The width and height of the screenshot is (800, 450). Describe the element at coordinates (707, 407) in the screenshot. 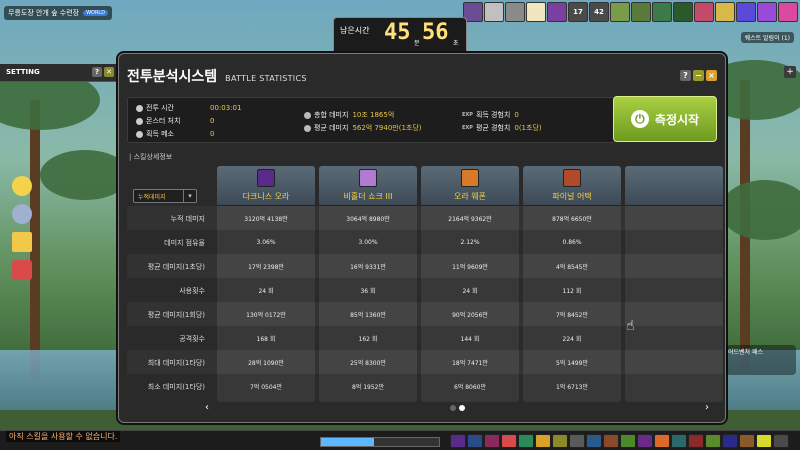

I see `next-page-button: ›` at that location.